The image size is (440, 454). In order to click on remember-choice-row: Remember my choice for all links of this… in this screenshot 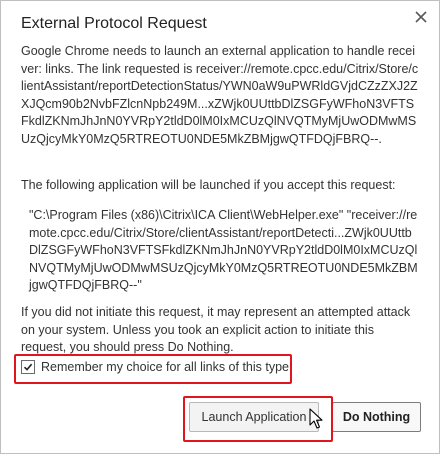, I will do `click(156, 367)`.